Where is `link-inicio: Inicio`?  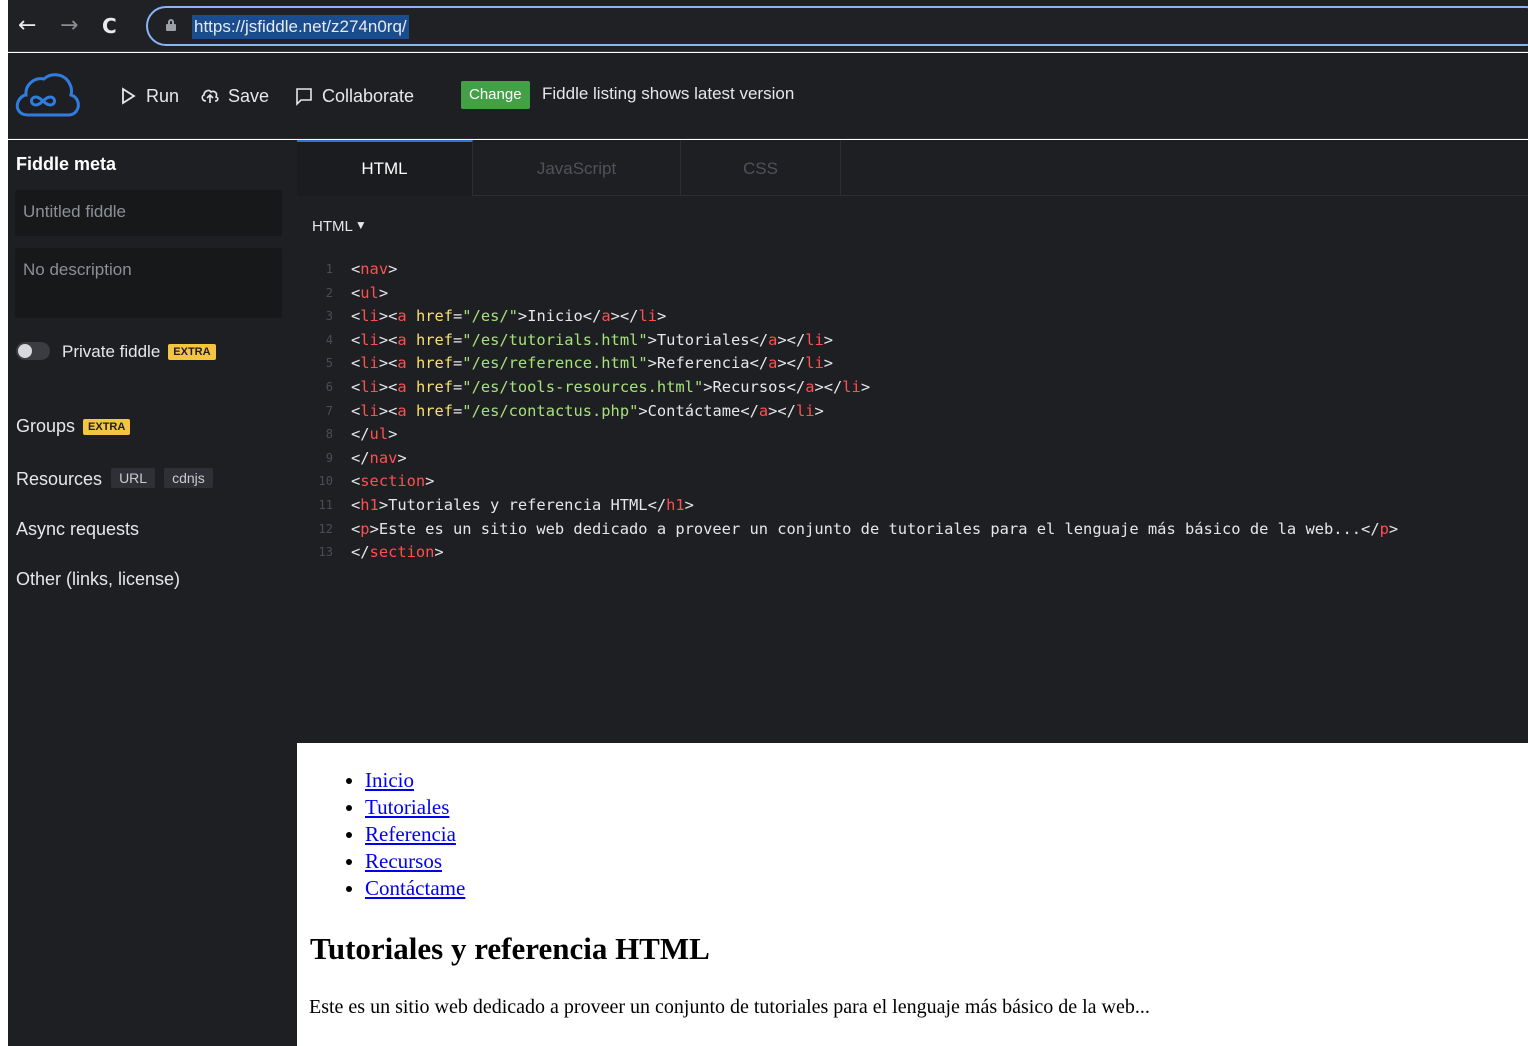 link-inicio: Inicio is located at coordinates (389, 780).